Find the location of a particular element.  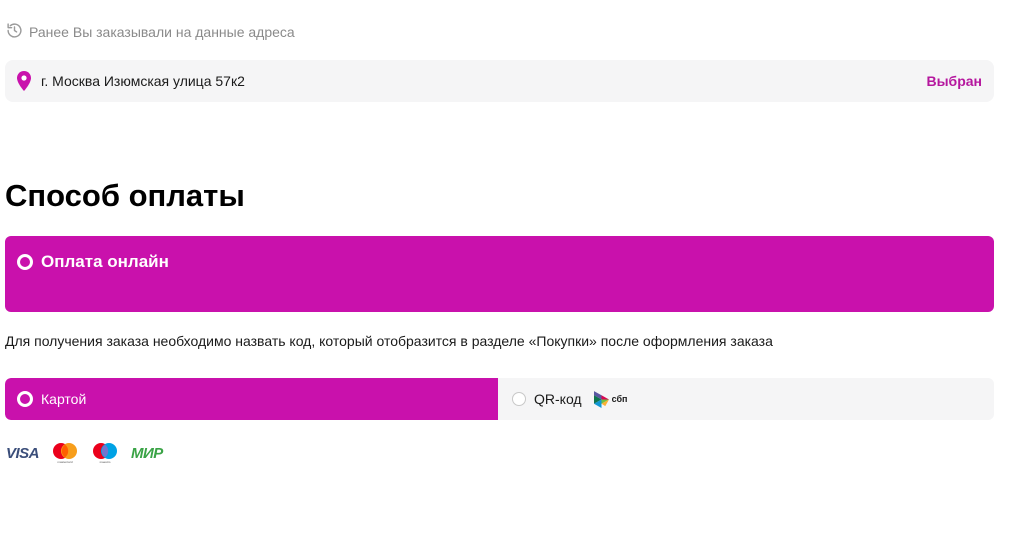

address-history-header: Ранее Вы заказывали на данные адреса is located at coordinates (150, 32).